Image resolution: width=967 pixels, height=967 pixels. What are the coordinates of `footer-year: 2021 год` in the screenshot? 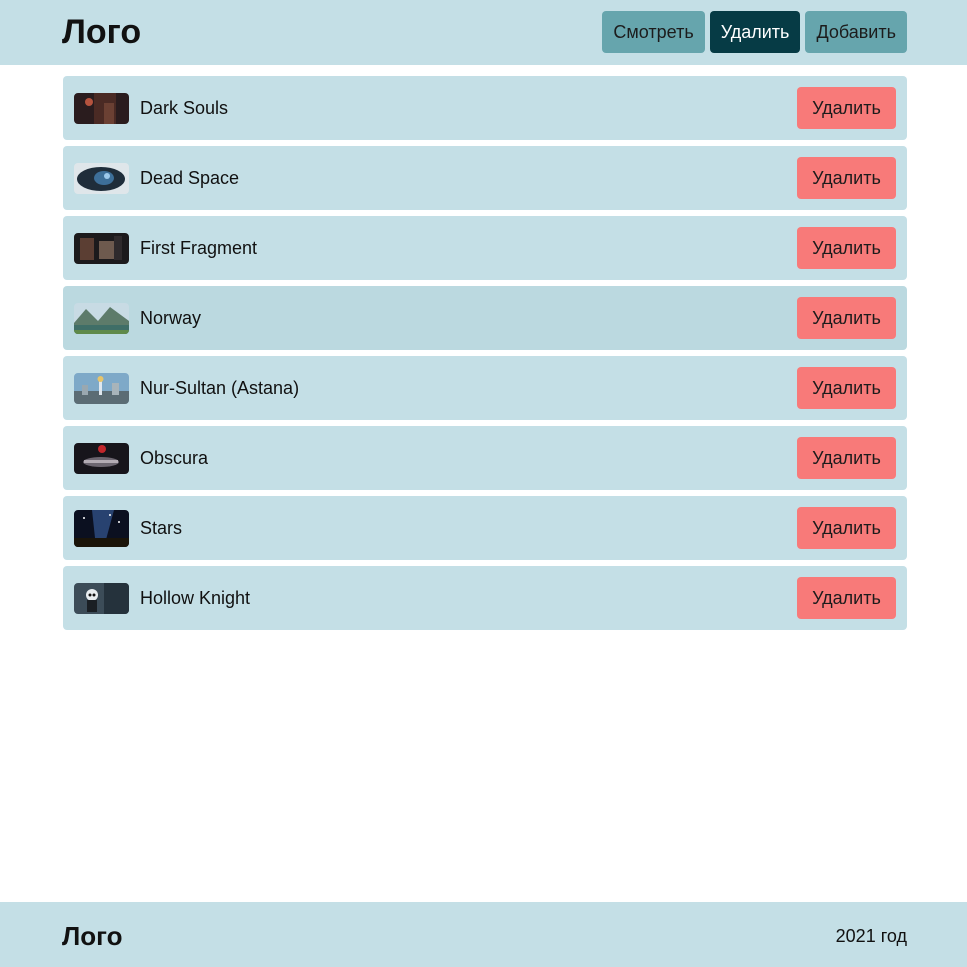 It's located at (871, 936).